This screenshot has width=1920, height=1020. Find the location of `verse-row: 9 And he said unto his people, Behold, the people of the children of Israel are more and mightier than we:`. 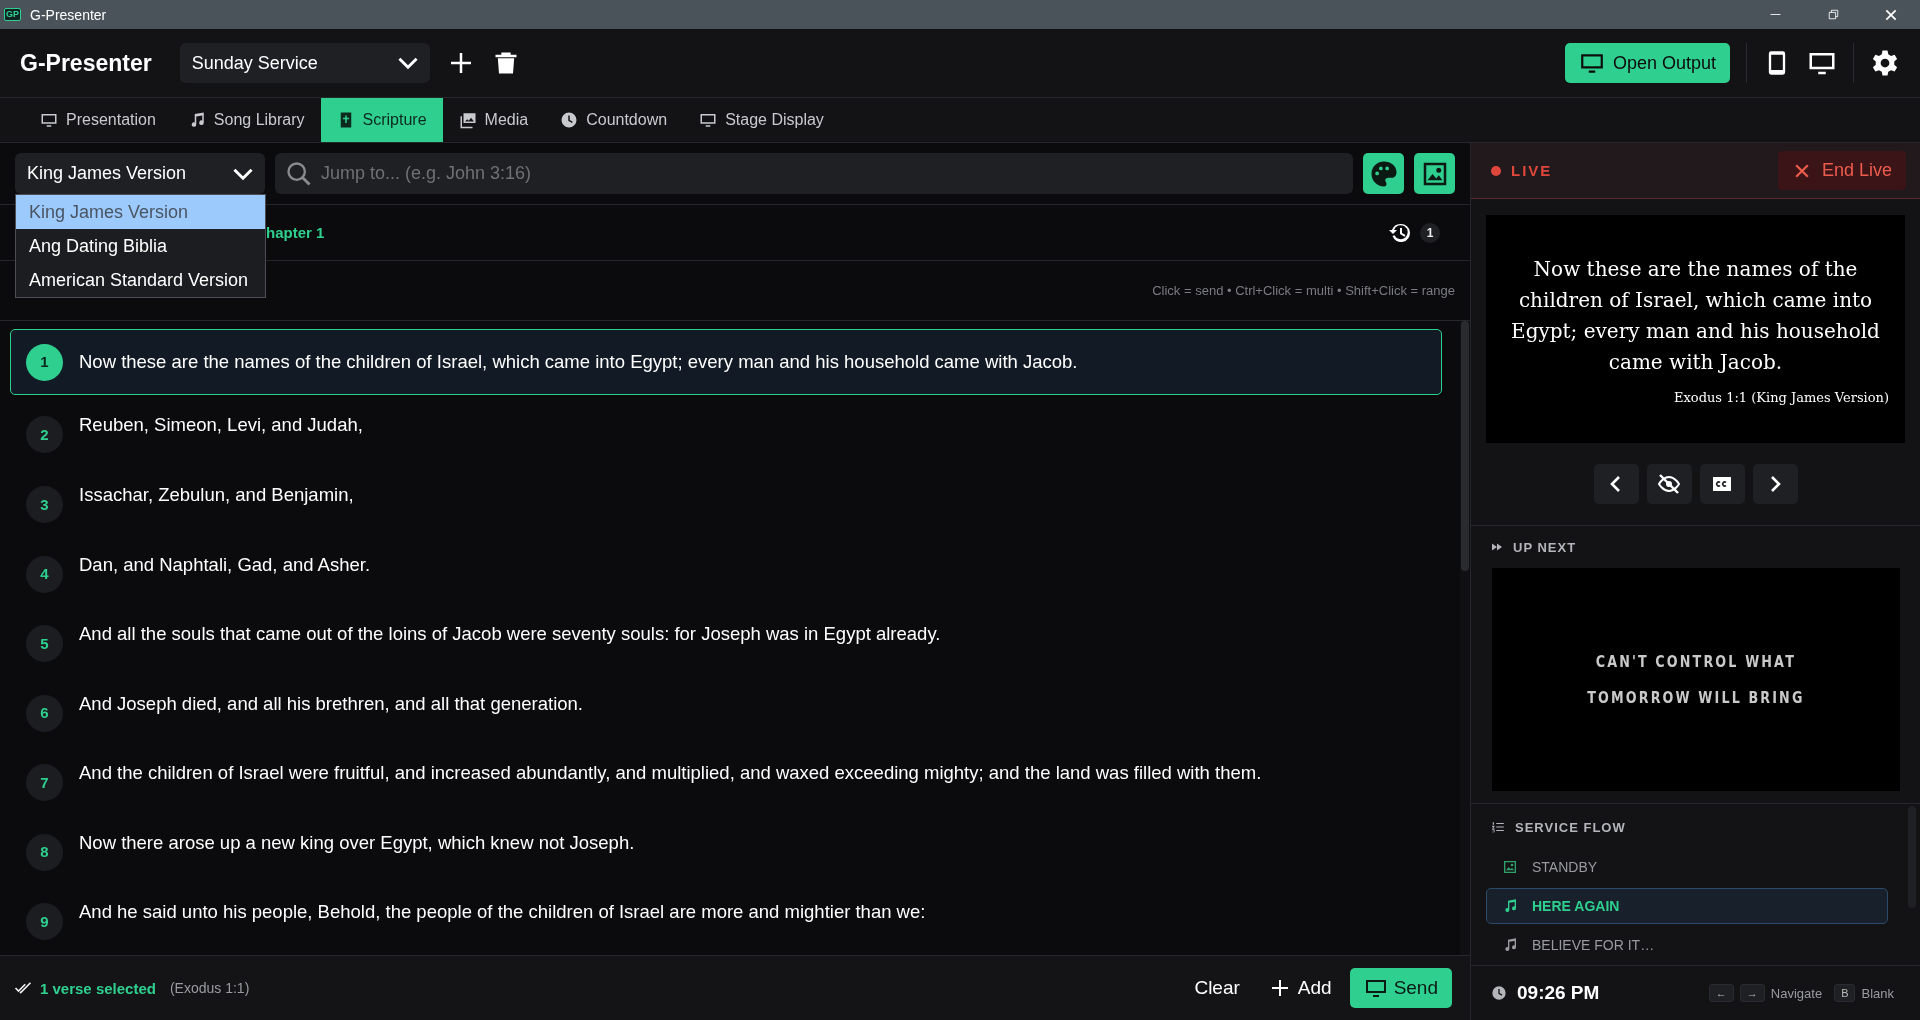

verse-row: 9 And he said unto his people, Behold, the people of the children of Israel are more and mightier than we: is located at coordinates (726, 920).